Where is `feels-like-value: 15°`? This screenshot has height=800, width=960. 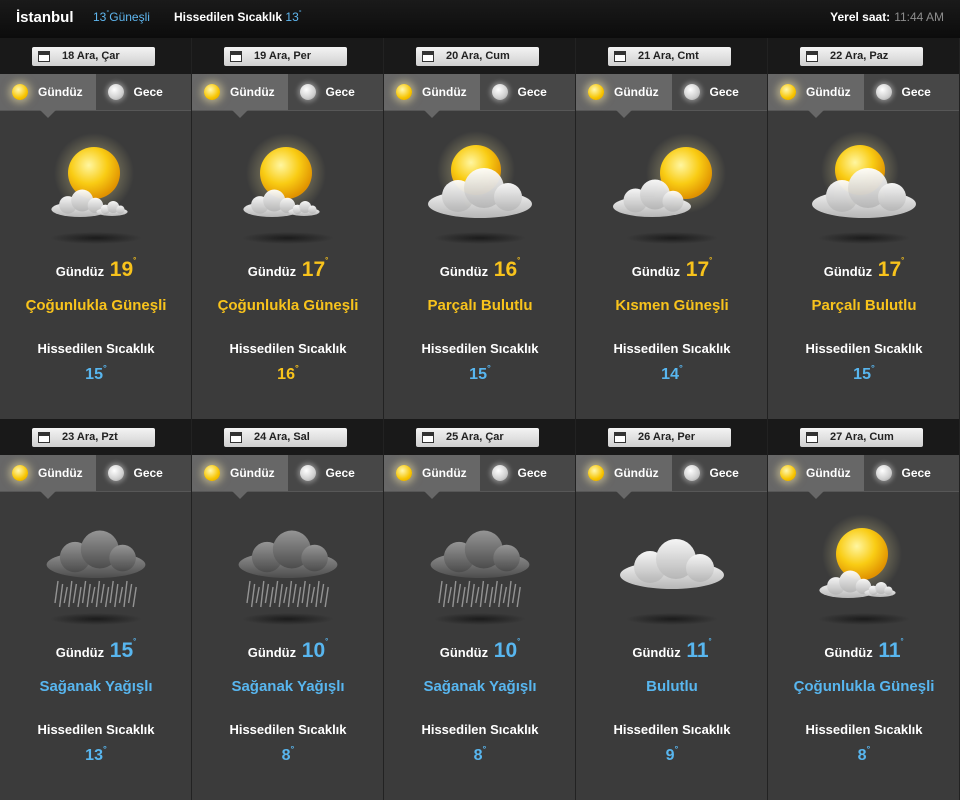
feels-like-value: 15° is located at coordinates (96, 373).